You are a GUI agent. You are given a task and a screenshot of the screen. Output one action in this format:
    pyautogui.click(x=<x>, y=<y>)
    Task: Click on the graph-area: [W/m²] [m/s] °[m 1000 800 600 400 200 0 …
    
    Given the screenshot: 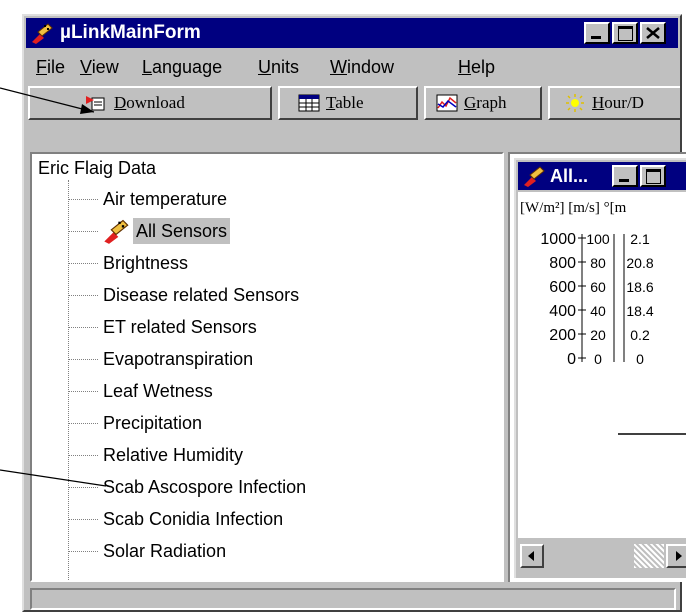 What is the action you would take?
    pyautogui.click(x=602, y=365)
    